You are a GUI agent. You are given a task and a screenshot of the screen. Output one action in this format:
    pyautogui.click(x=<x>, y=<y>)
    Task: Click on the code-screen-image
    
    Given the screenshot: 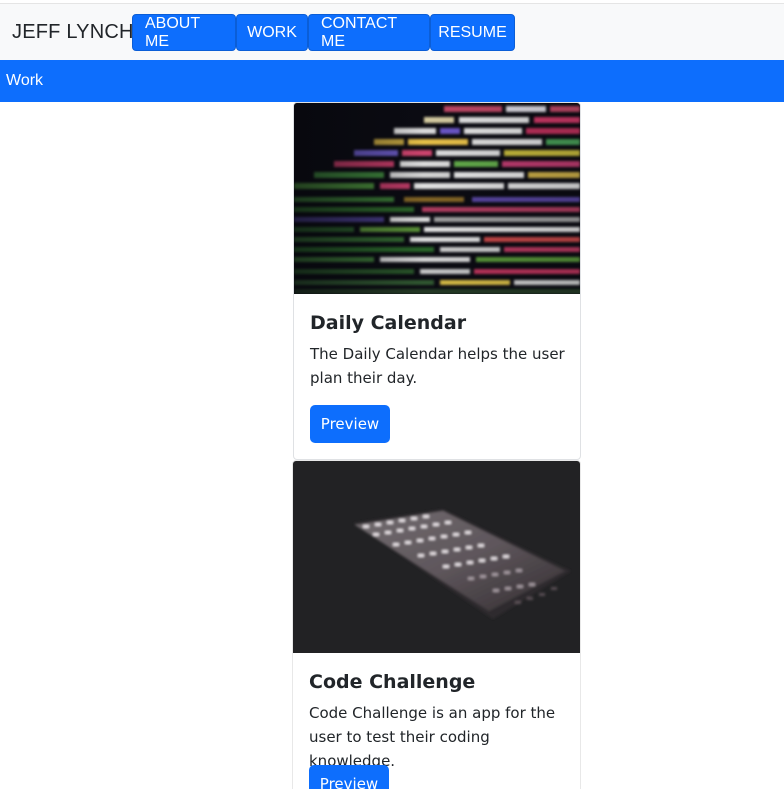 What is the action you would take?
    pyautogui.click(x=437, y=198)
    